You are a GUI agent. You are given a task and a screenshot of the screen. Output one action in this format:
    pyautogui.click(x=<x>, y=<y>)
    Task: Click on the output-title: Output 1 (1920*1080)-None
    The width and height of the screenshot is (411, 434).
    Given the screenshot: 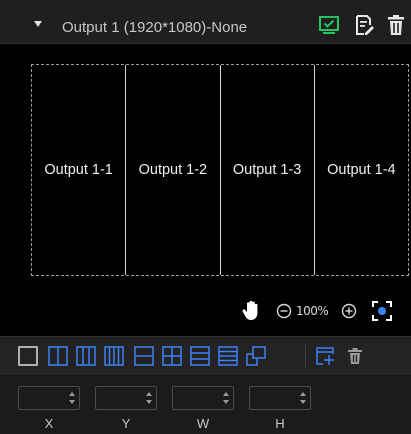 What is the action you would take?
    pyautogui.click(x=155, y=27)
    